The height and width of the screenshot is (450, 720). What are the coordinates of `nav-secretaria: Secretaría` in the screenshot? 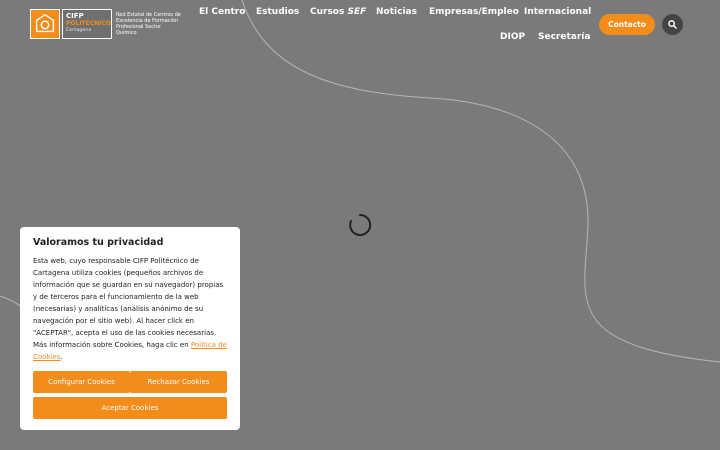 It's located at (564, 37).